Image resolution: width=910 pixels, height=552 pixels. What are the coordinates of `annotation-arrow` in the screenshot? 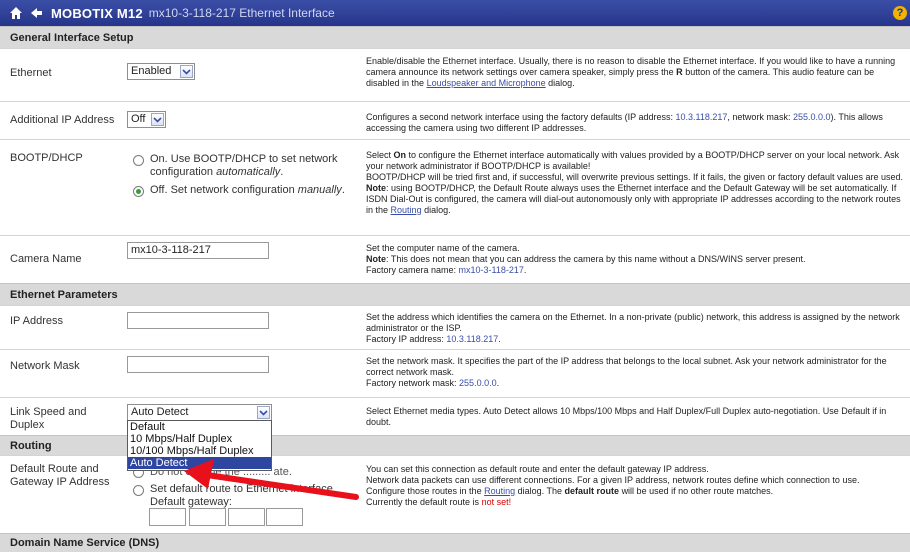 It's located at (271, 479).